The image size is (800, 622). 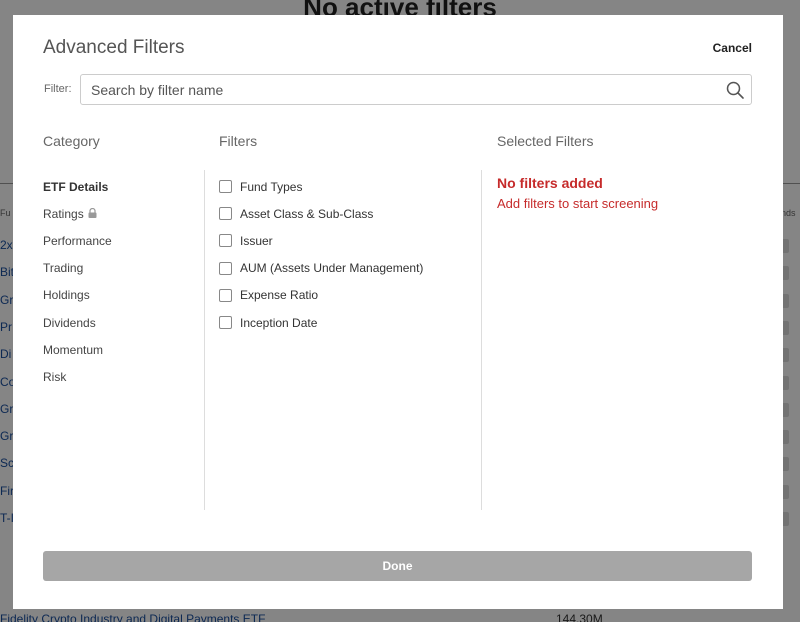 What do you see at coordinates (69, 322) in the screenshot?
I see `category-item-label: Dividends` at bounding box center [69, 322].